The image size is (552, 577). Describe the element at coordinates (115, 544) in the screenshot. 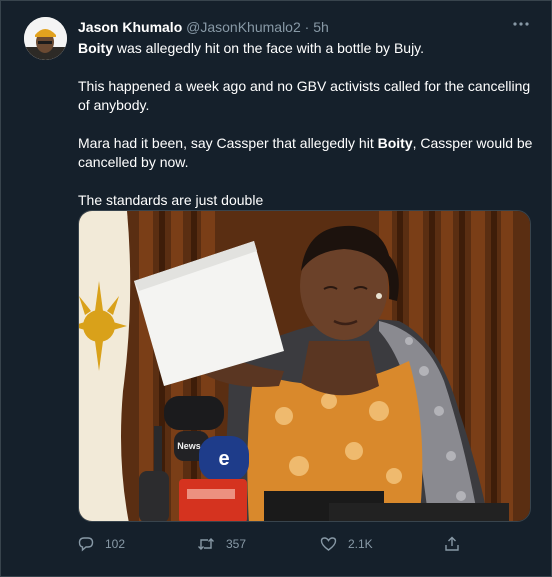

I see `reply-count: 102` at that location.